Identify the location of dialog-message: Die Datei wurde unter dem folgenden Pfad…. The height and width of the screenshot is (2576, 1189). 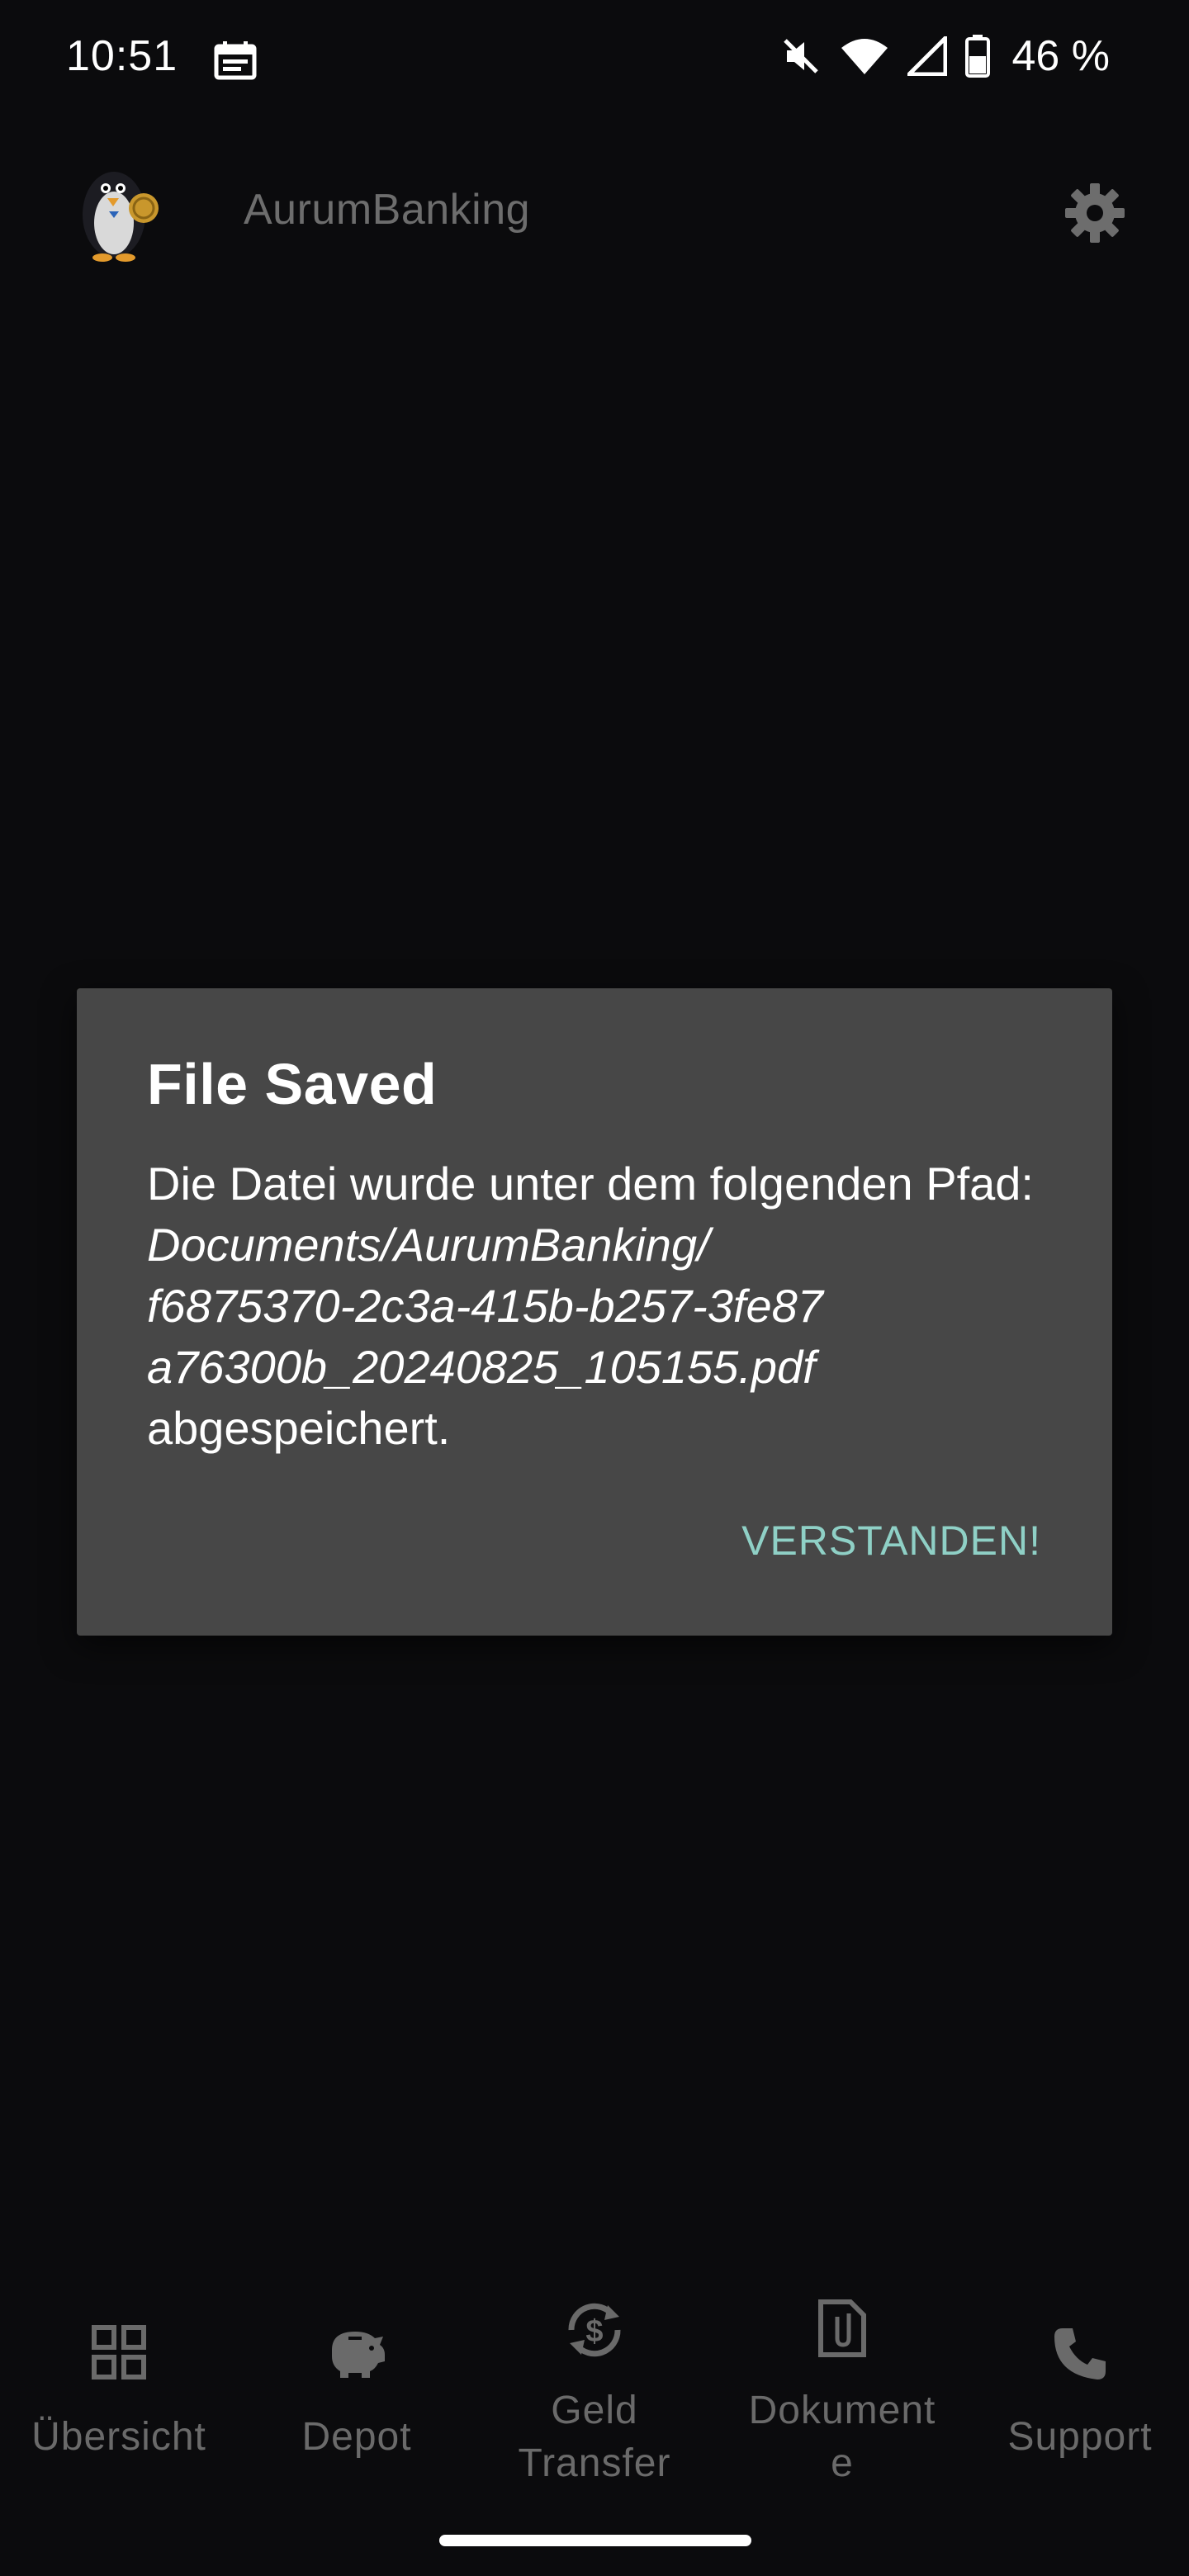
(601, 1306).